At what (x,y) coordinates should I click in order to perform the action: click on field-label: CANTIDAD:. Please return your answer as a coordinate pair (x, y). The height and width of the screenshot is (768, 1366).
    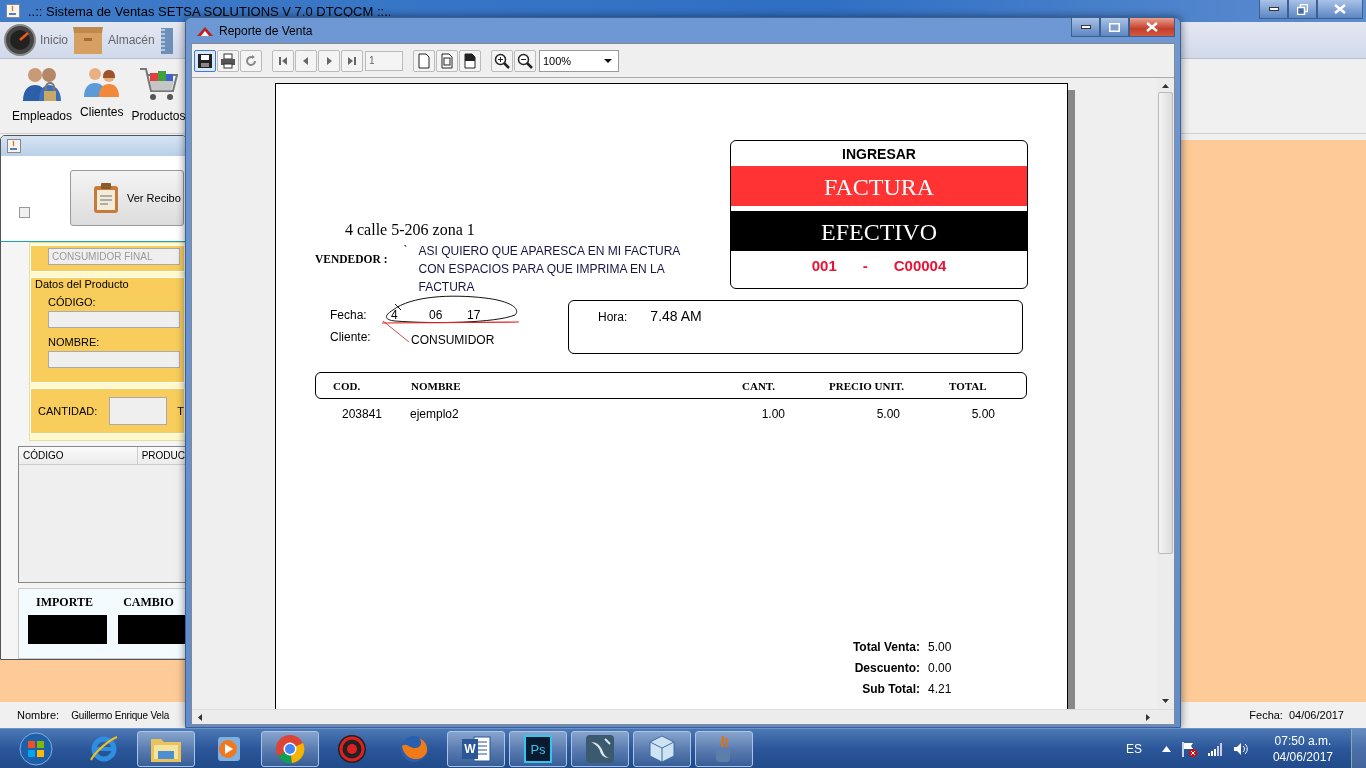
    Looking at the image, I should click on (68, 410).